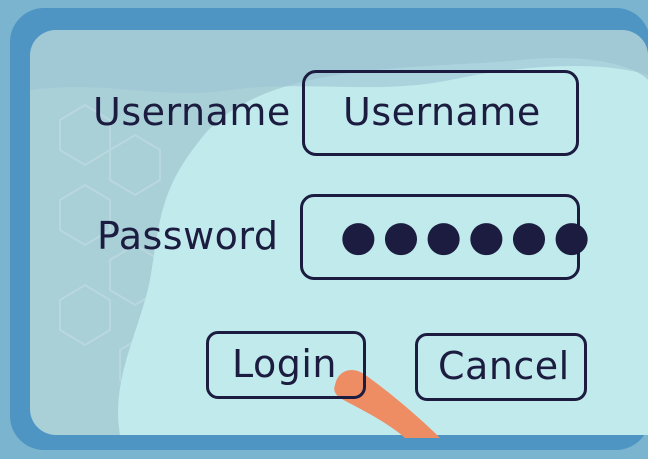 The width and height of the screenshot is (648, 459). What do you see at coordinates (192, 112) in the screenshot?
I see `username-label: Username` at bounding box center [192, 112].